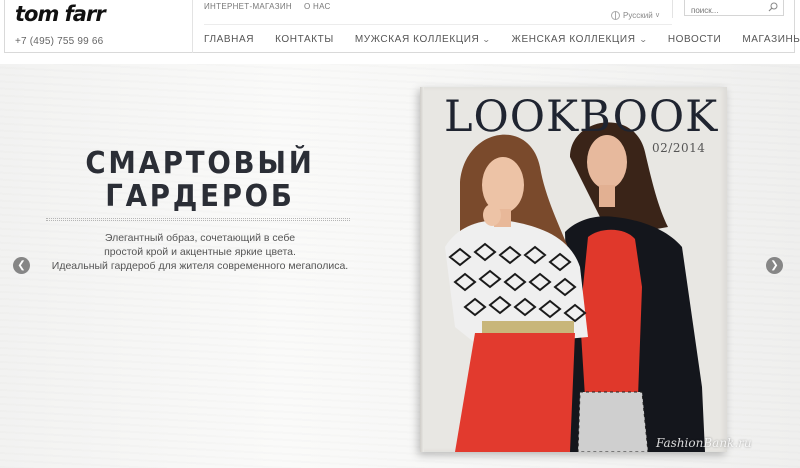 This screenshot has height=468, width=800. I want to click on nav-separator, so click(438, 24).